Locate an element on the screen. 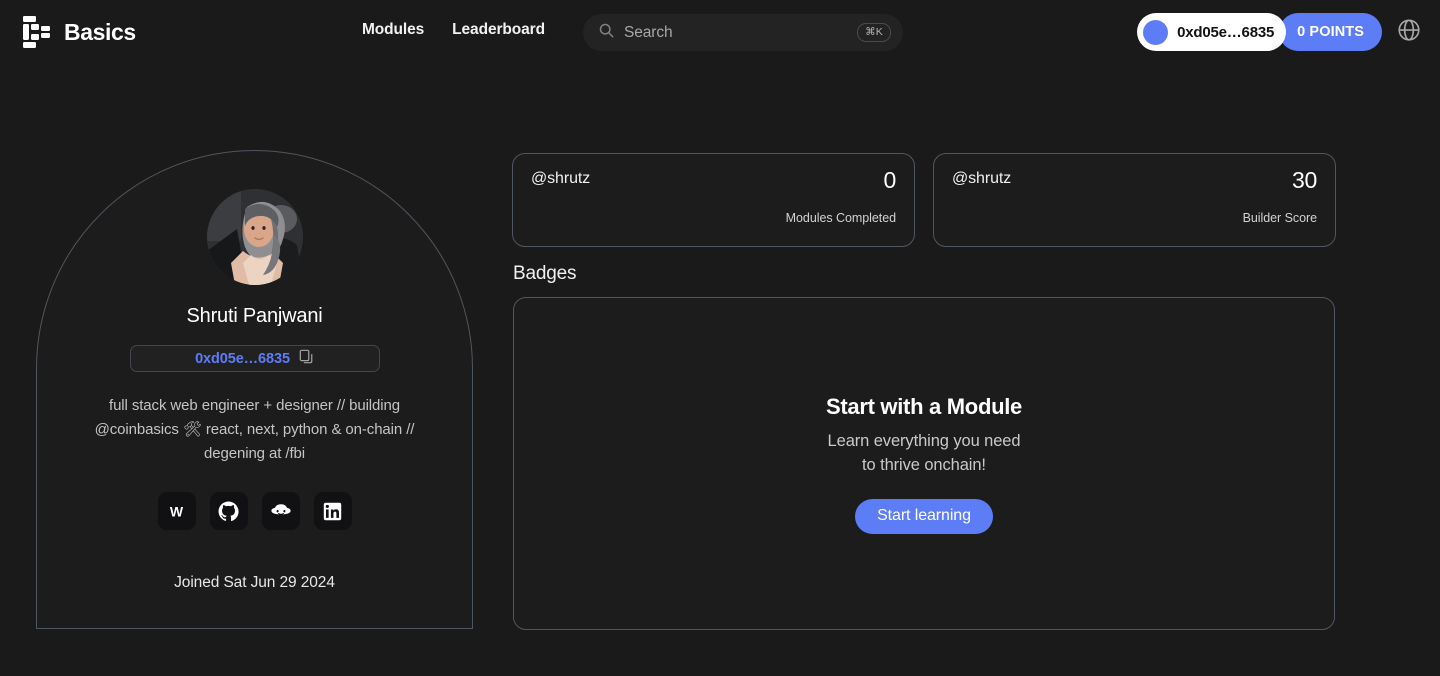 The width and height of the screenshot is (1440, 676). primary-nav: Modules Leaderboard is located at coordinates (453, 30).